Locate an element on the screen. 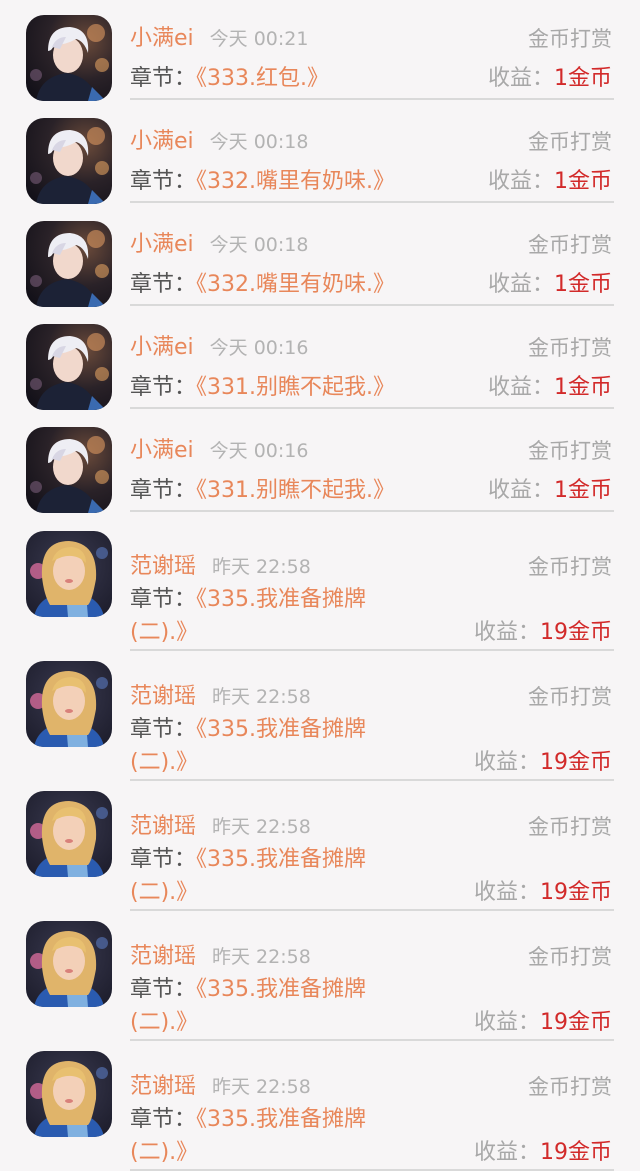  reward-record-row: 小满ei 今天 00:21 金币打赏章节：《333.红包.》 收益：1金币 is located at coordinates (320, 57).